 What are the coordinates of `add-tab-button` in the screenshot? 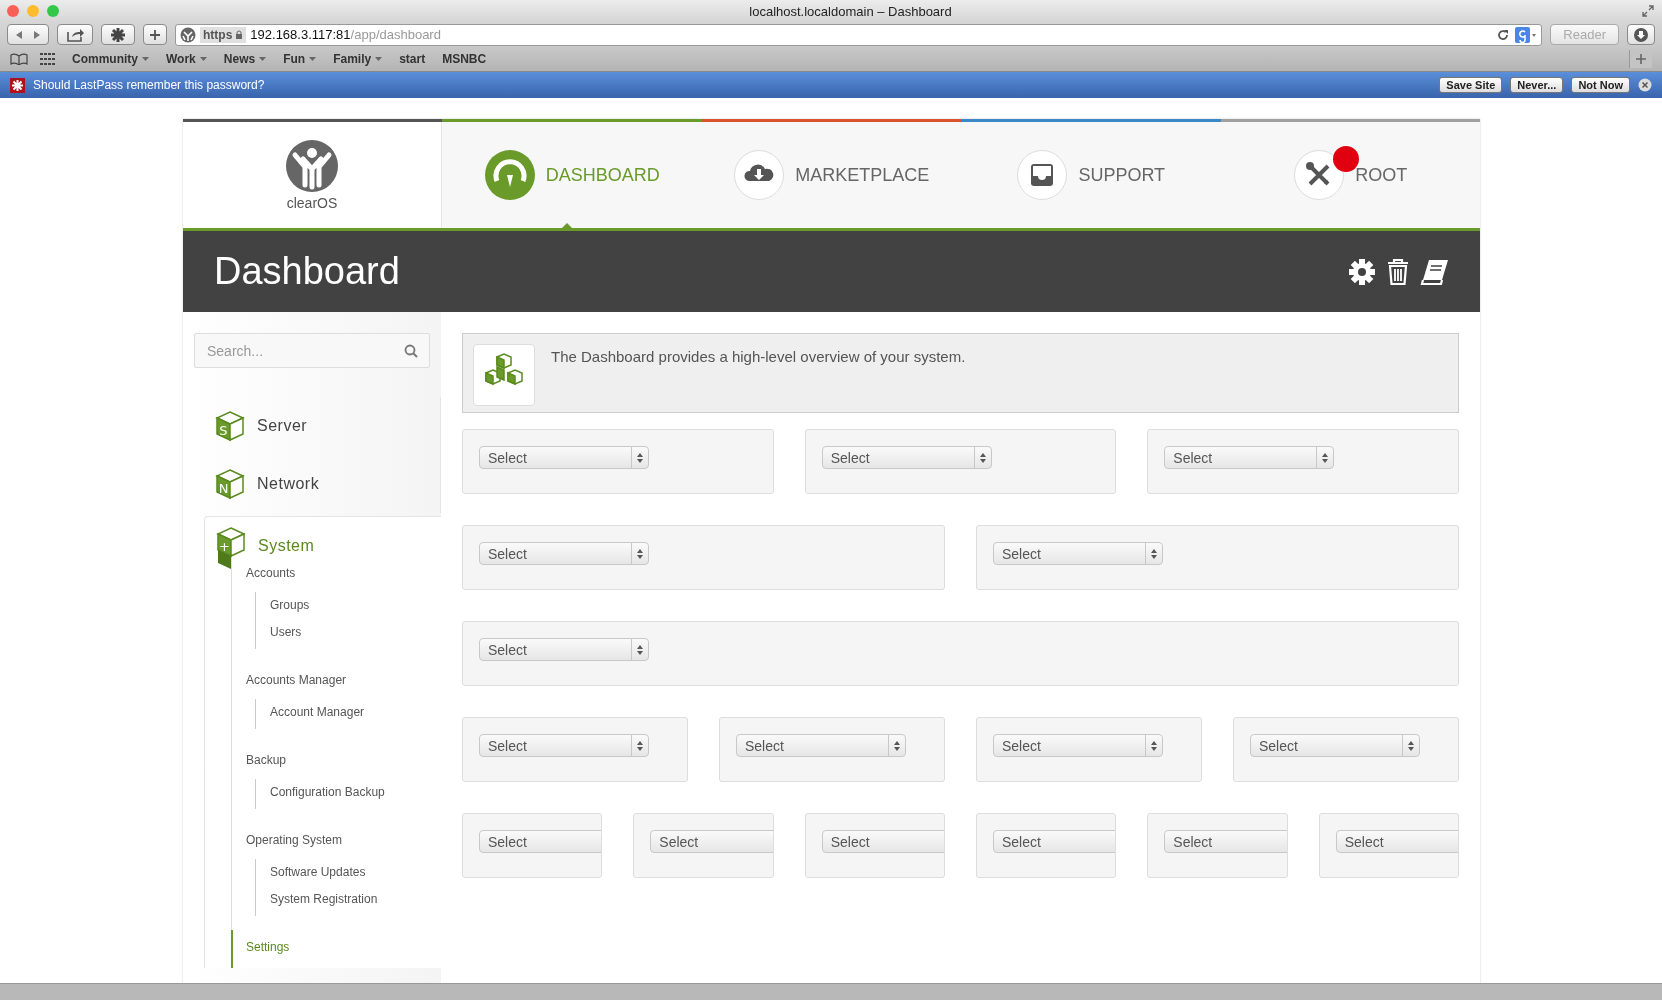 It's located at (155, 34).